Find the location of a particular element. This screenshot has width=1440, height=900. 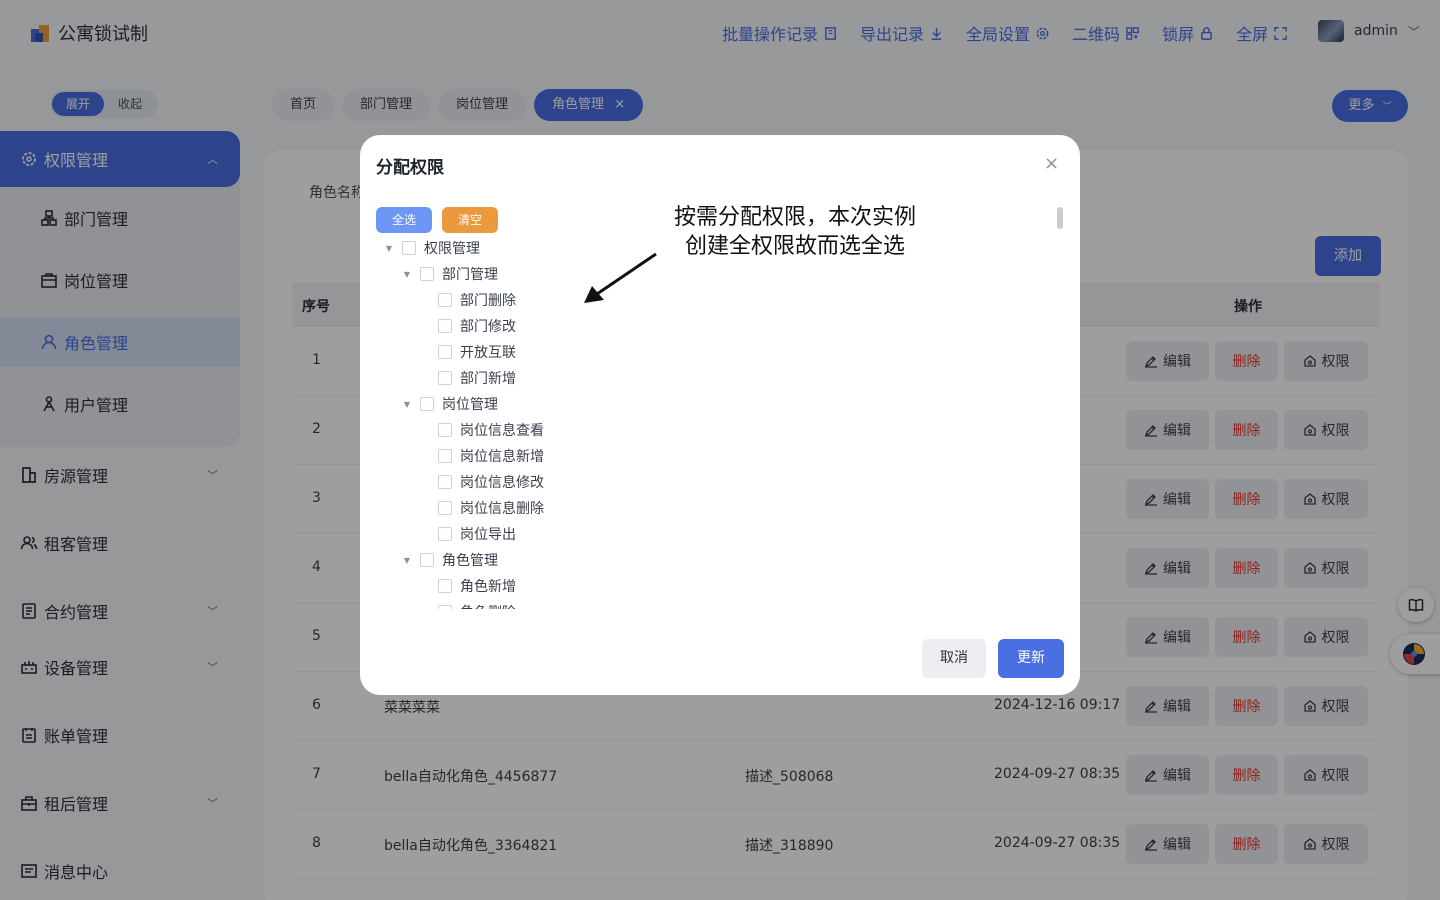

tree-node: 开放互联 is located at coordinates (468, 352).